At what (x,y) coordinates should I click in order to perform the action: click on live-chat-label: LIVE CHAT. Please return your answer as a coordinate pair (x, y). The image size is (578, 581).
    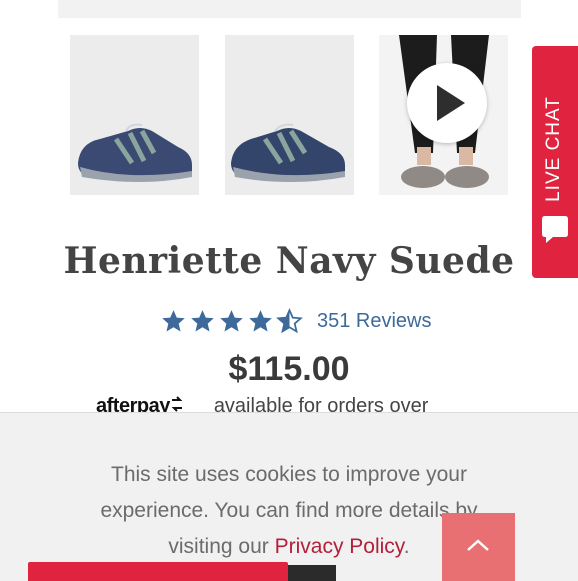
    Looking at the image, I should click on (553, 149).